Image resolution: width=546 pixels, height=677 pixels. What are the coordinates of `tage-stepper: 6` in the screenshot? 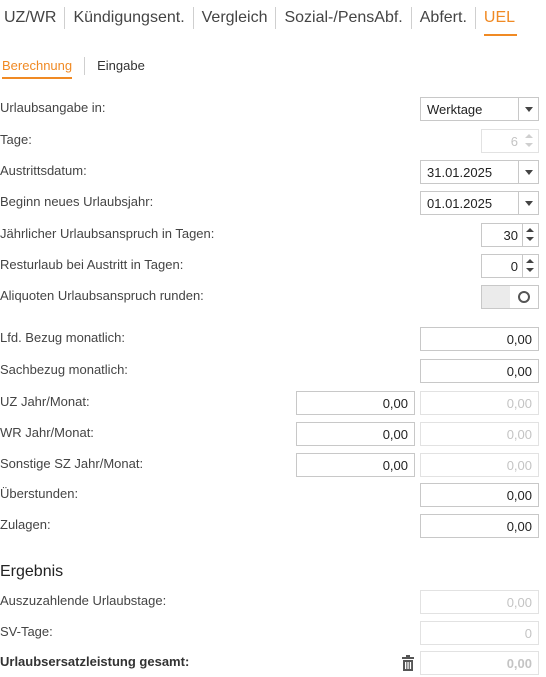 It's located at (510, 141).